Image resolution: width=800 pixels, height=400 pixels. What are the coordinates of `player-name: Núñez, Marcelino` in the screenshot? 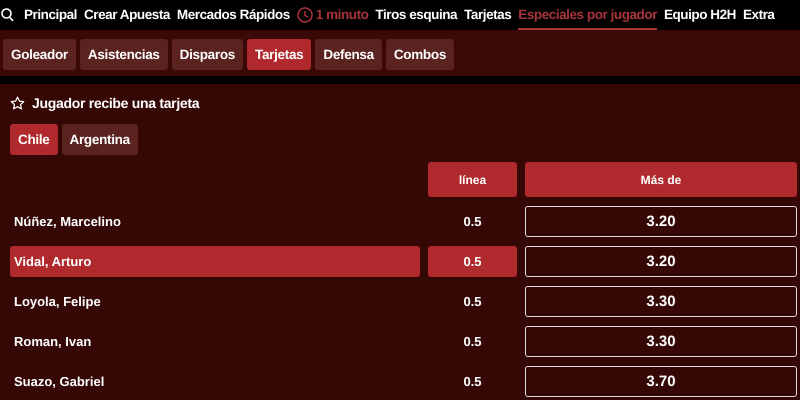 It's located at (215, 221).